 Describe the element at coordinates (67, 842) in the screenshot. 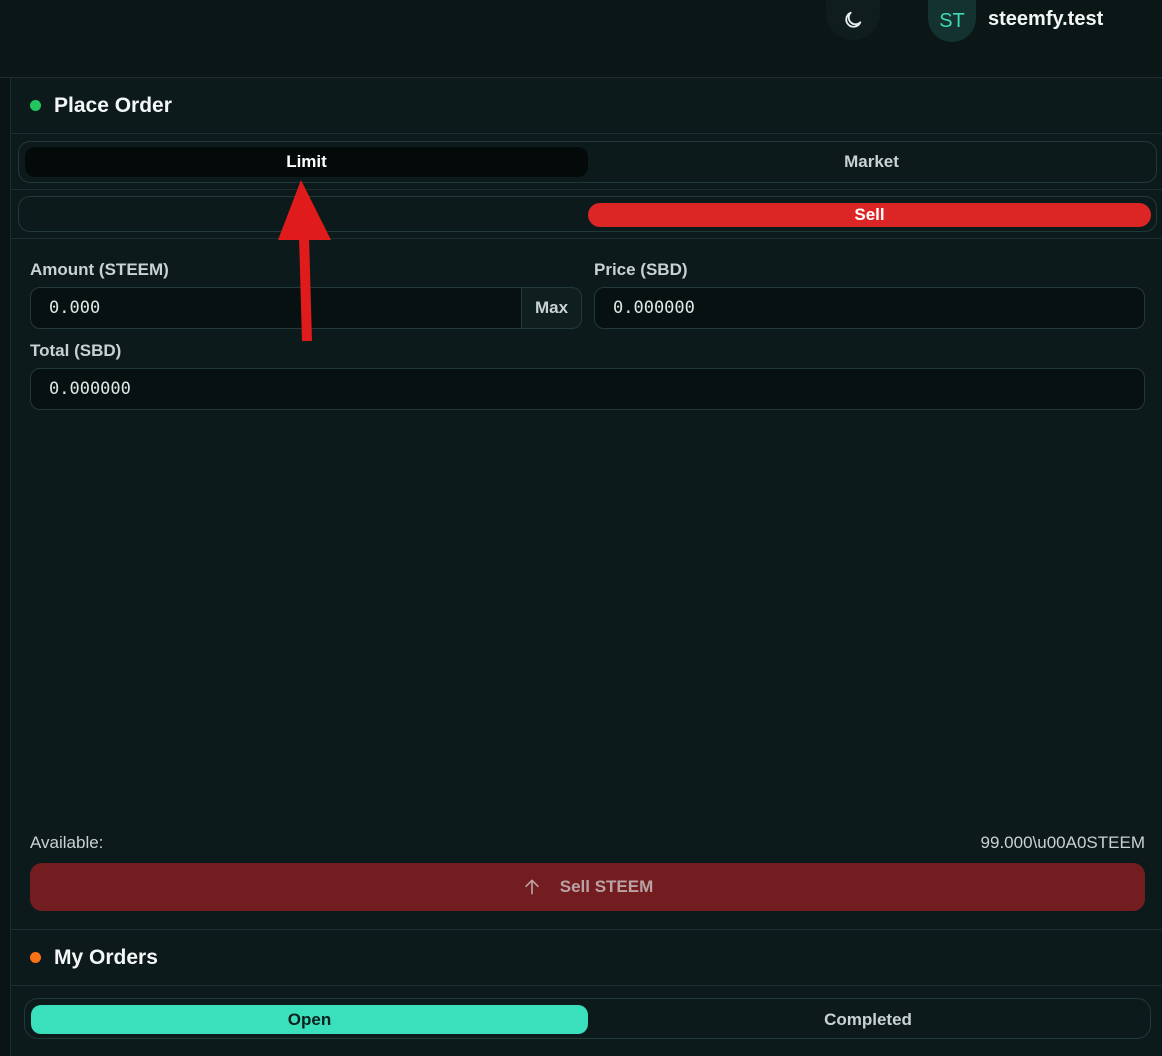

I see `available-label: Available:` at that location.